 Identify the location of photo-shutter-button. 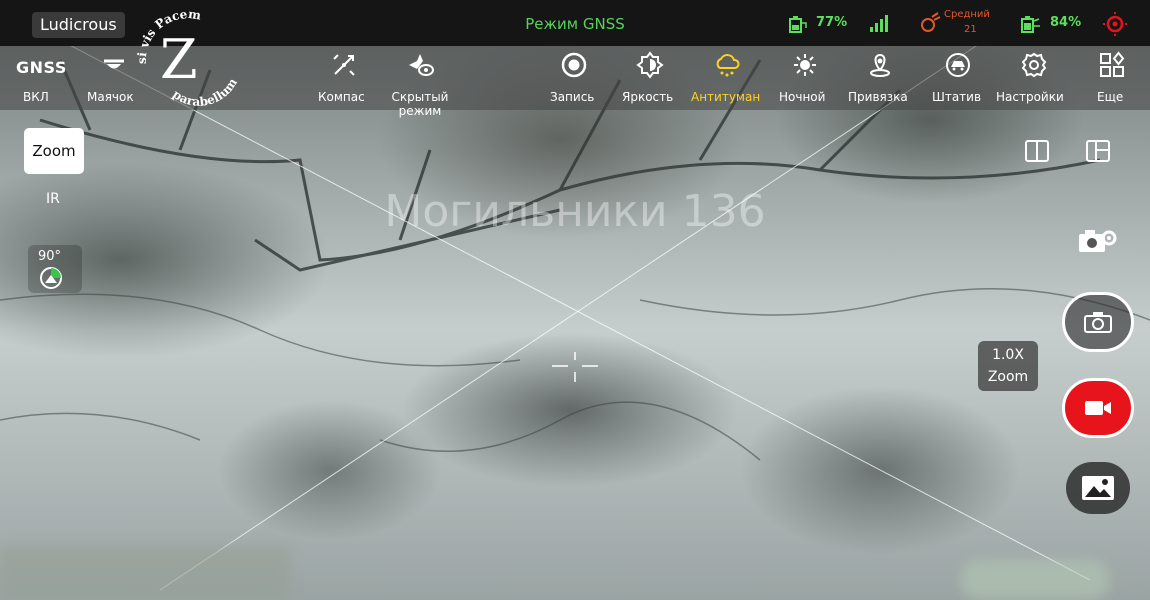
(1098, 322).